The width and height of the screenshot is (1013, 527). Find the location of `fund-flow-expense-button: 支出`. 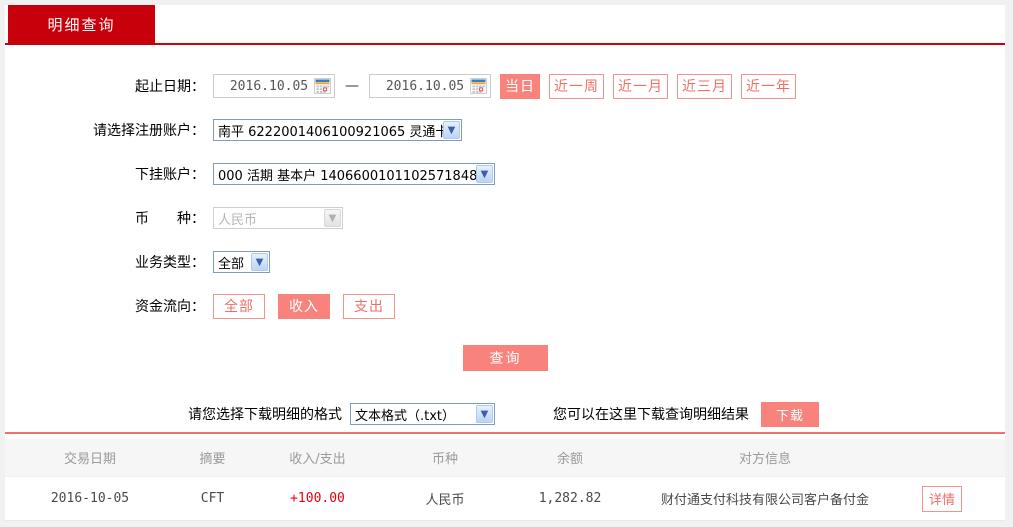

fund-flow-expense-button: 支出 is located at coordinates (369, 306).